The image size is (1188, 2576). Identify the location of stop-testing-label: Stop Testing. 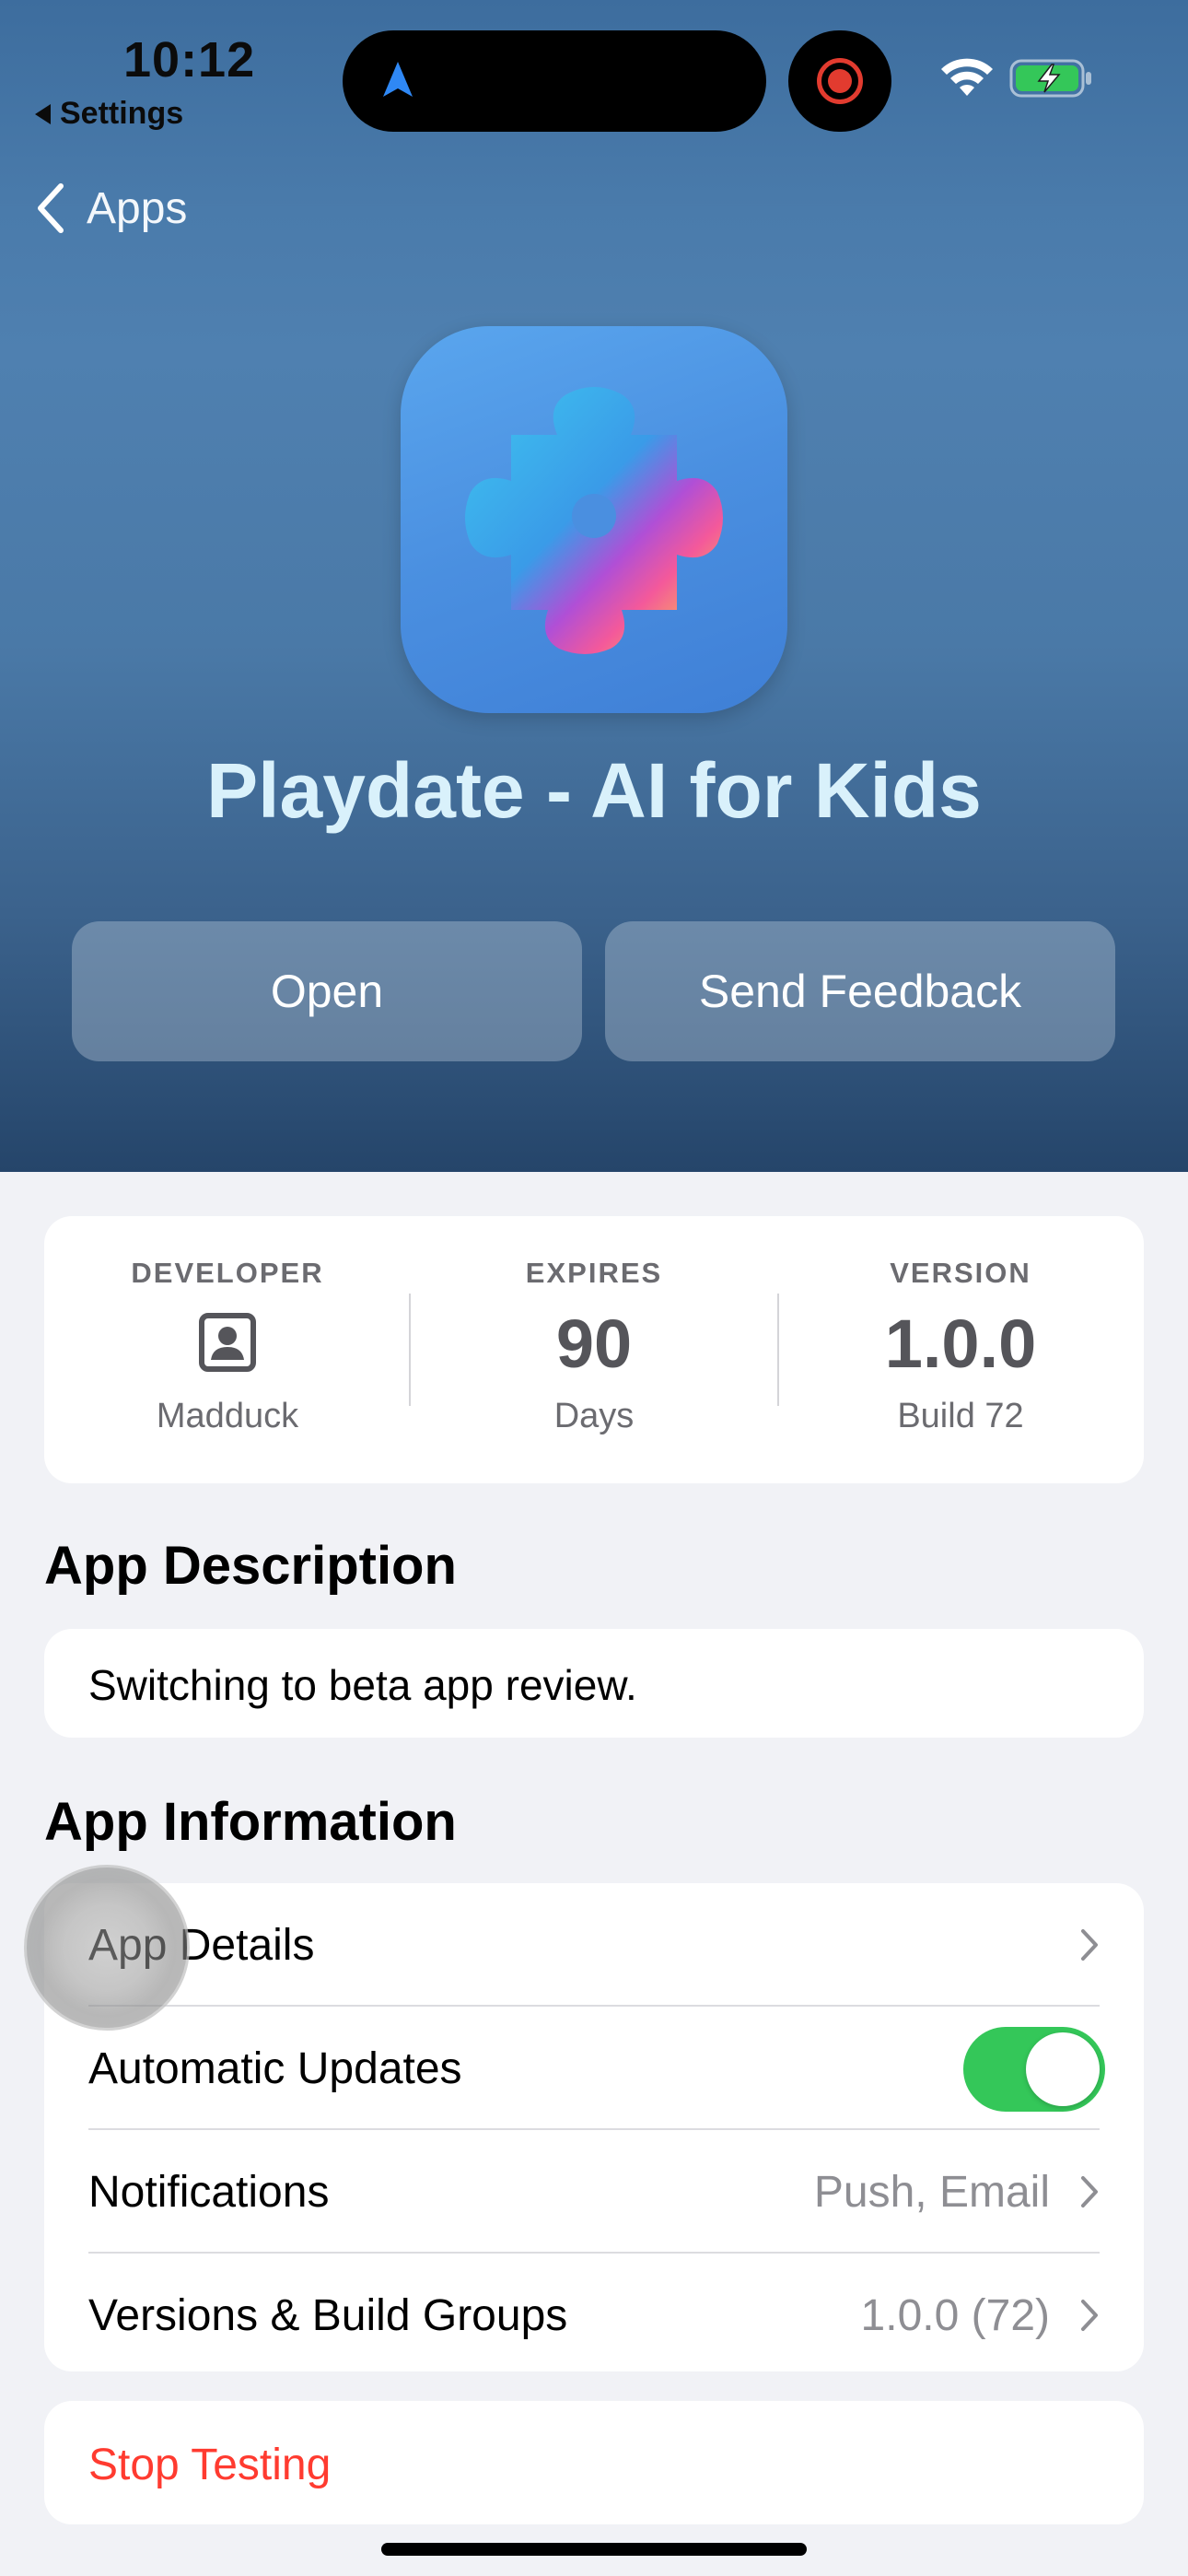
(210, 2465).